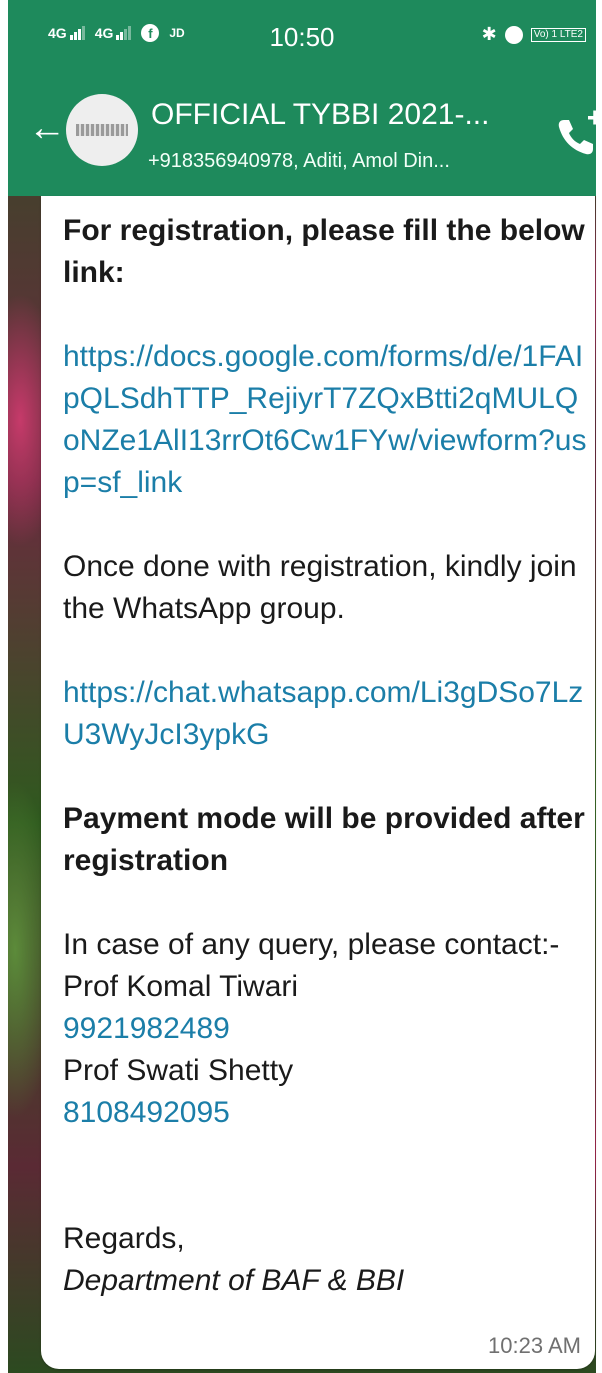 Image resolution: width=602 pixels, height=1373 pixels. I want to click on signature-text: Department of BAF & BBI, so click(234, 1280).